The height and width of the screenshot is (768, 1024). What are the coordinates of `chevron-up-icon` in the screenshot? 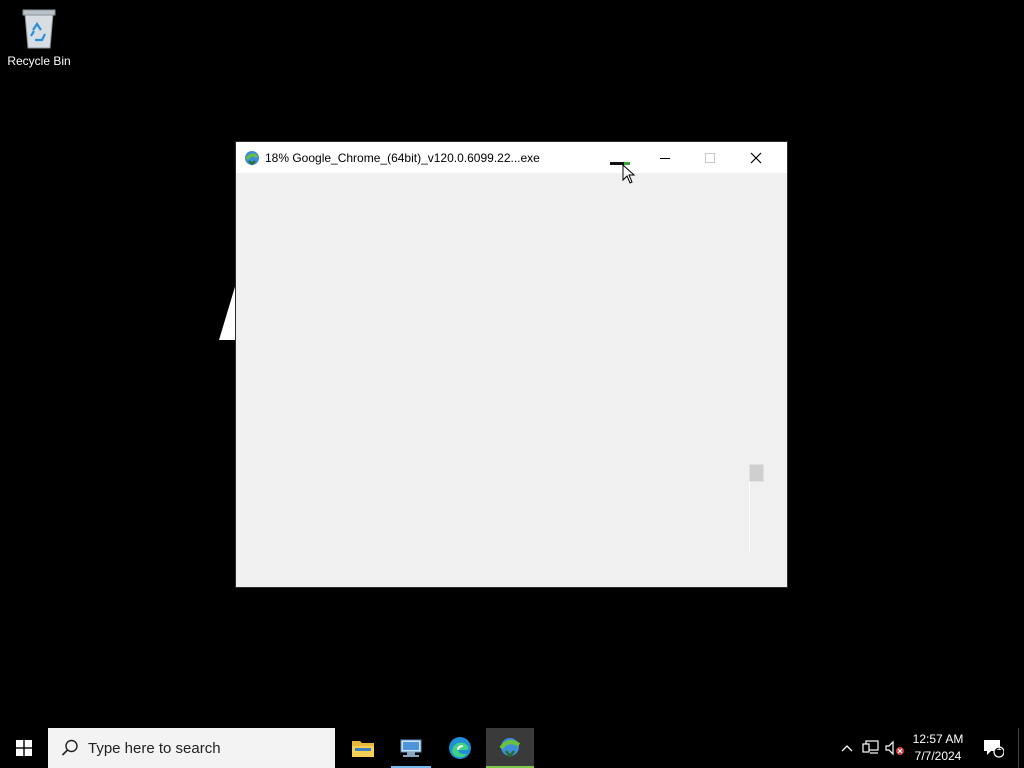 It's located at (847, 748).